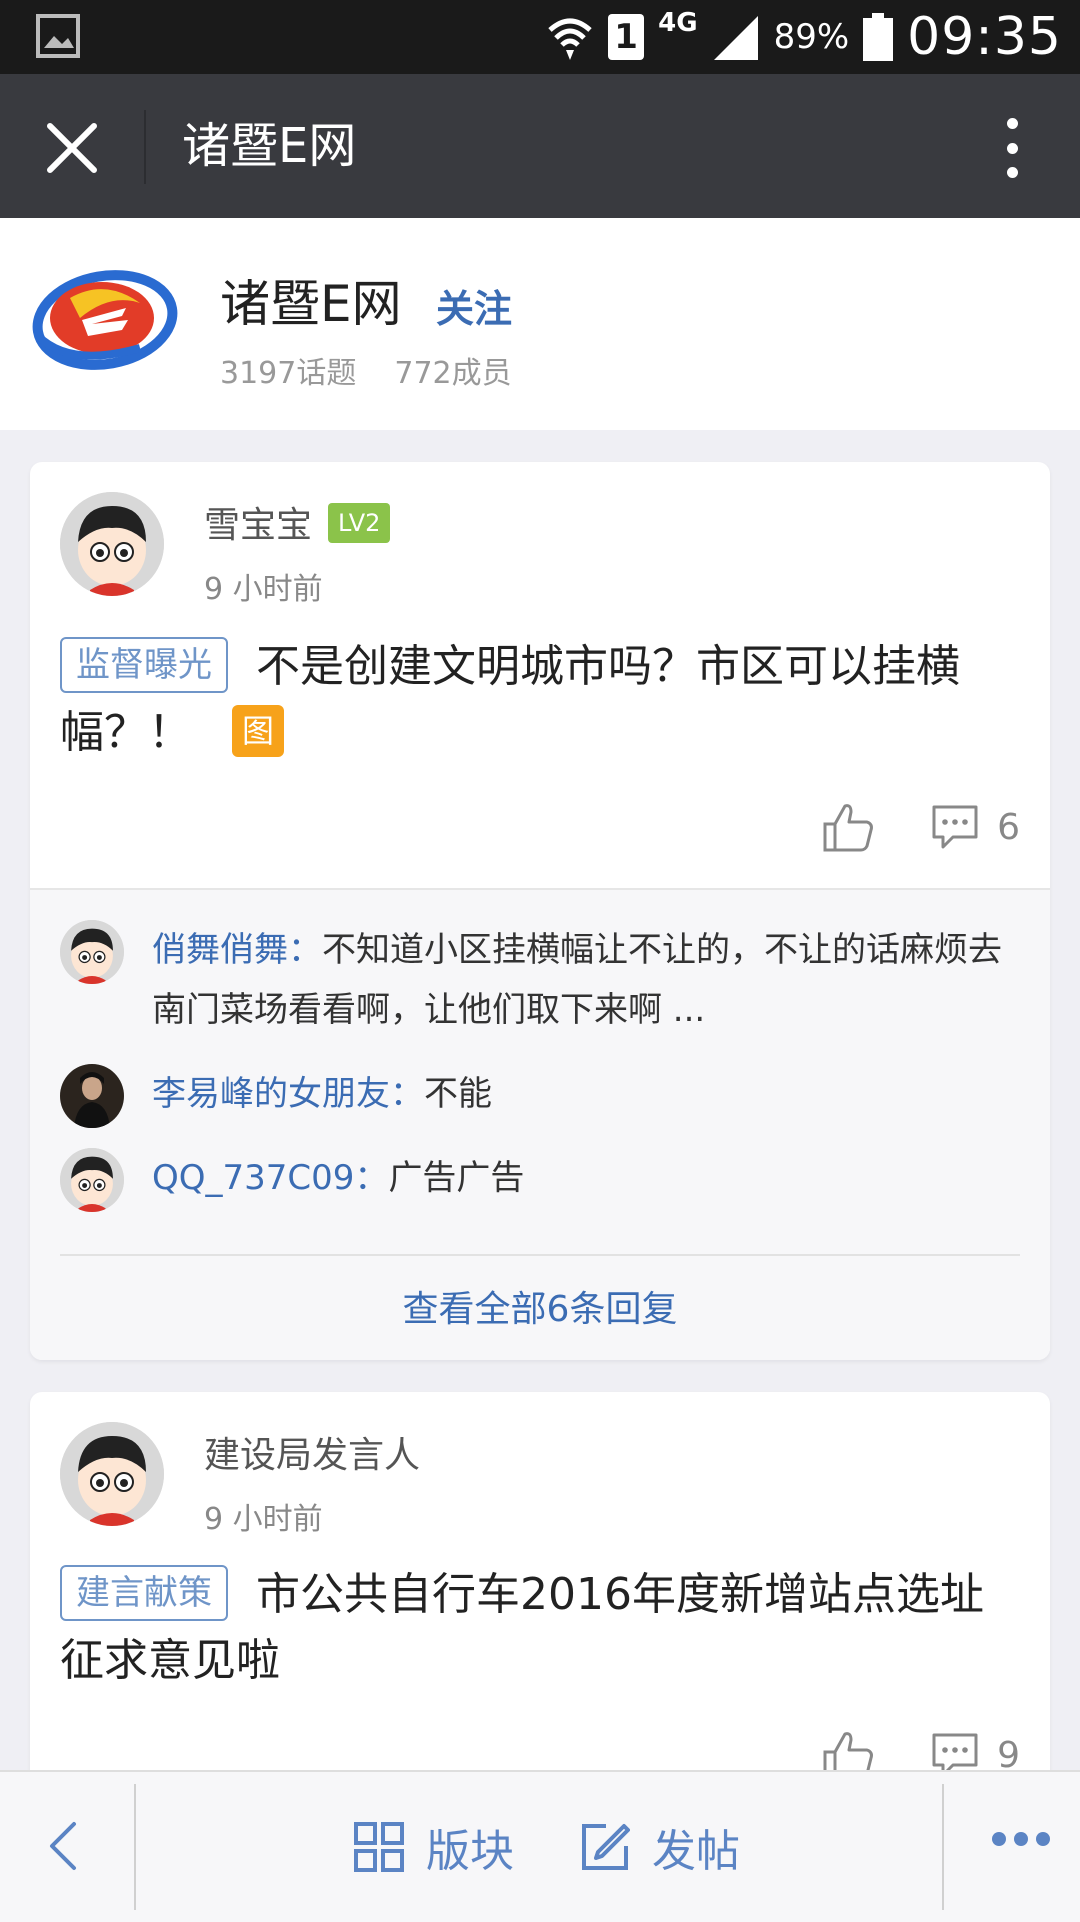 The width and height of the screenshot is (1080, 1922). I want to click on group-logo, so click(105, 320).